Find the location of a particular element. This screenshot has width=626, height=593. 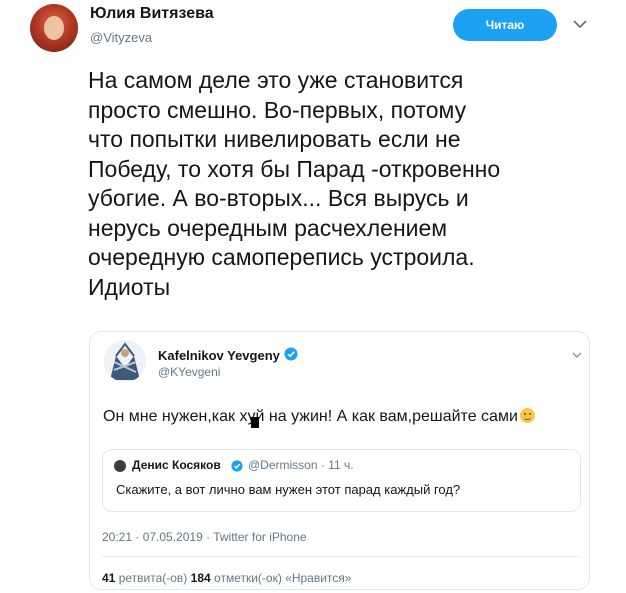

quoted-author-name: Kafelnikov Yevgeny is located at coordinates (228, 355).